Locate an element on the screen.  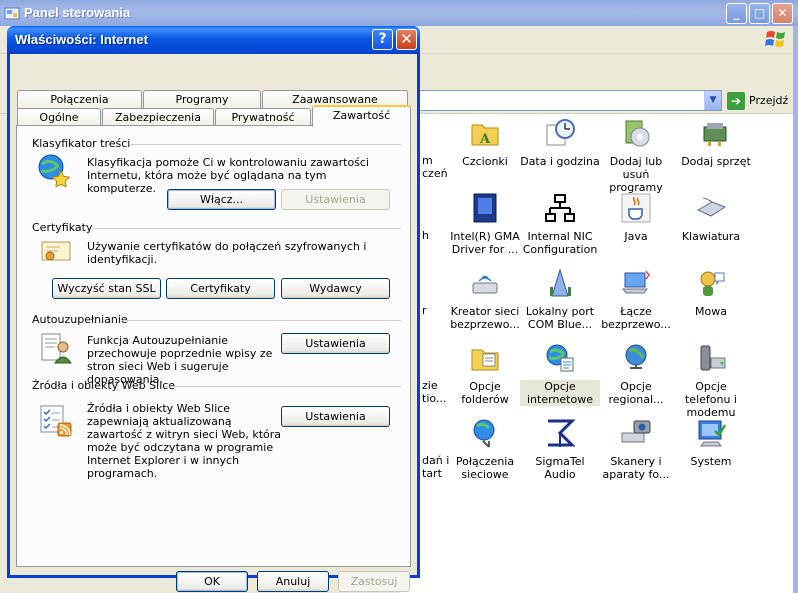
windows-logo-icon is located at coordinates (775, 39).